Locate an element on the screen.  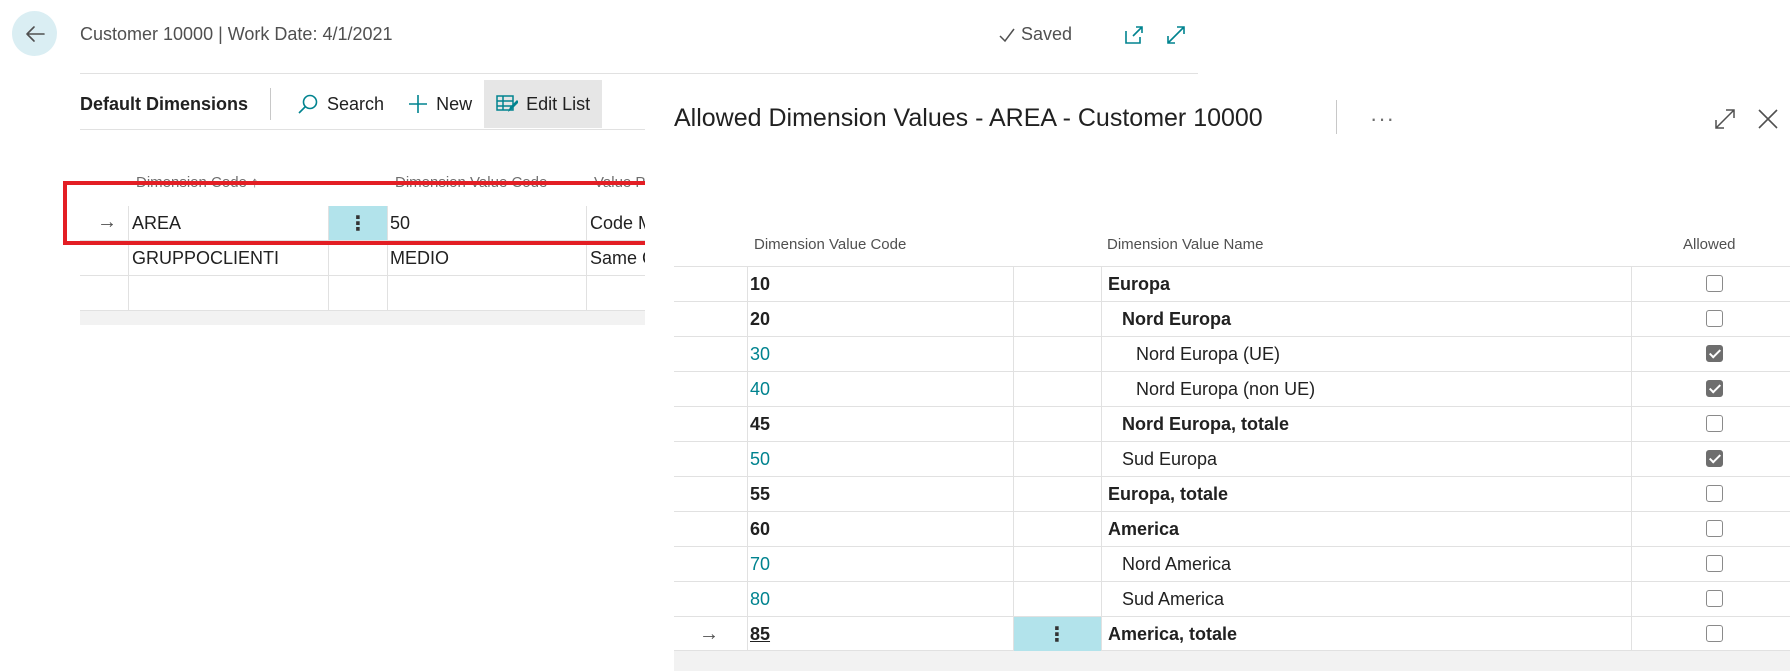
dimension-value-code: 70 is located at coordinates (760, 564).